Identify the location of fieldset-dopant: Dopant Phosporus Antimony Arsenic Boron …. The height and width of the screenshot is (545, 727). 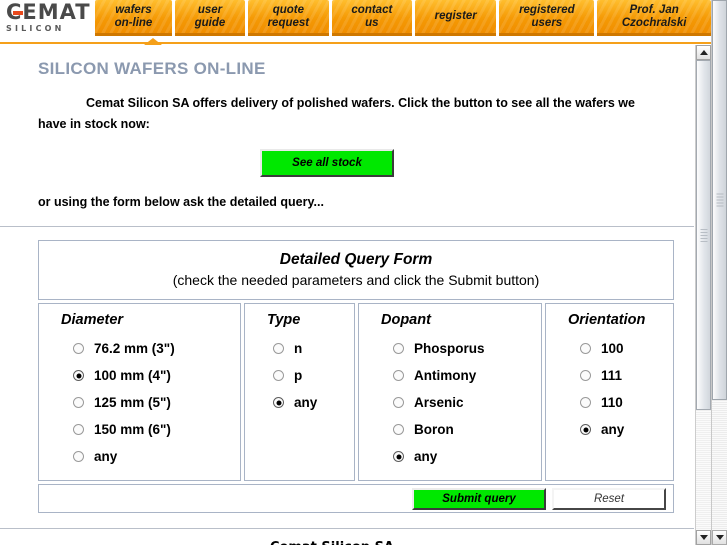
(450, 392).